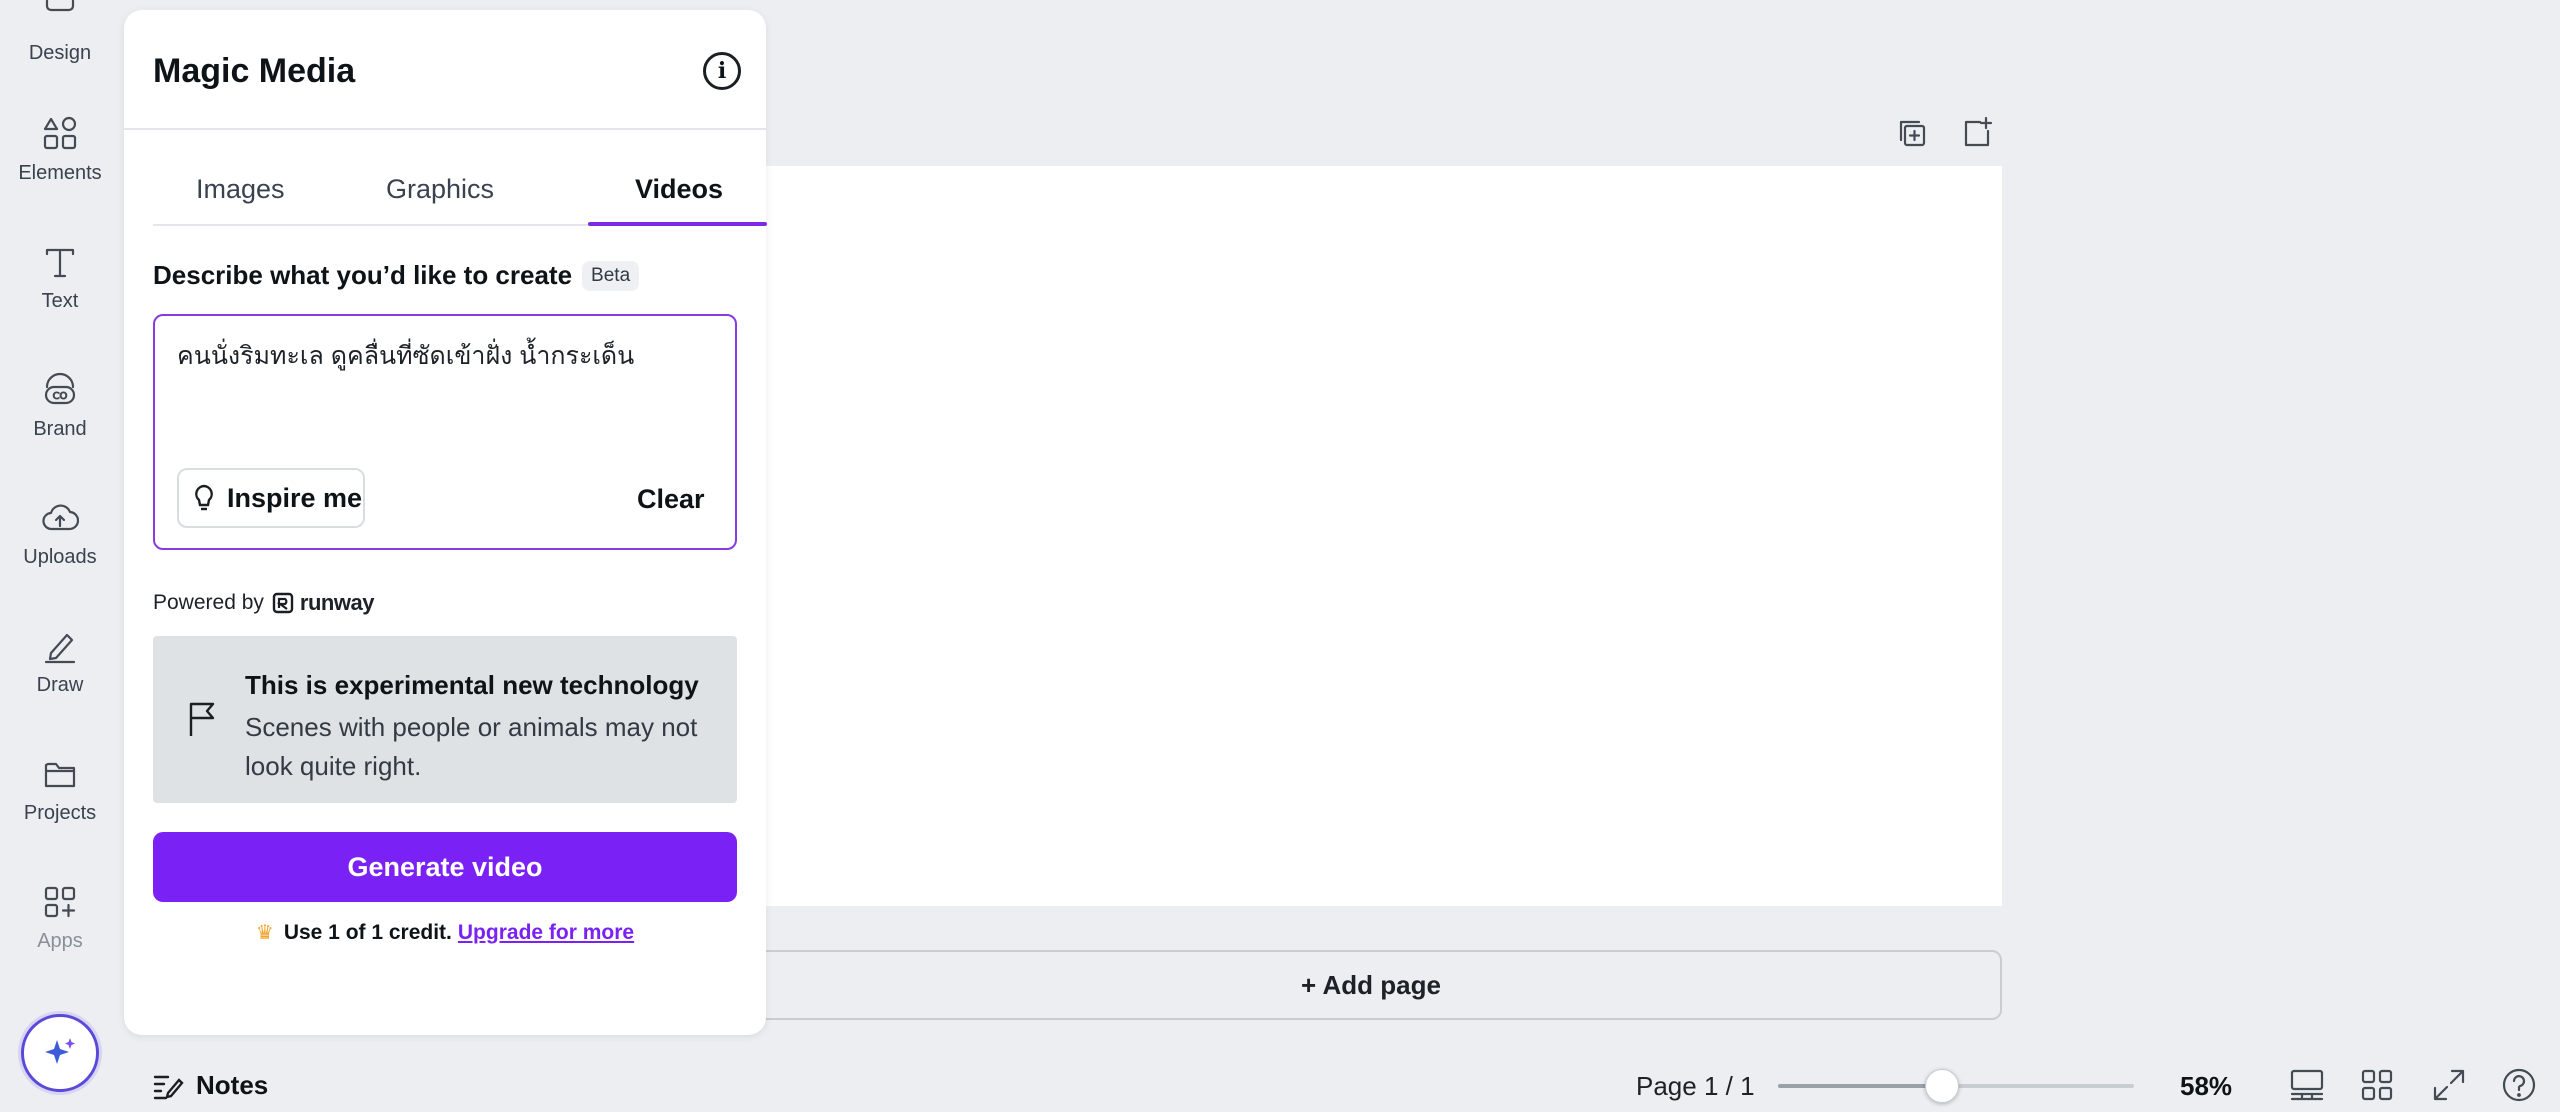  I want to click on runway-logo: runway, so click(323, 603).